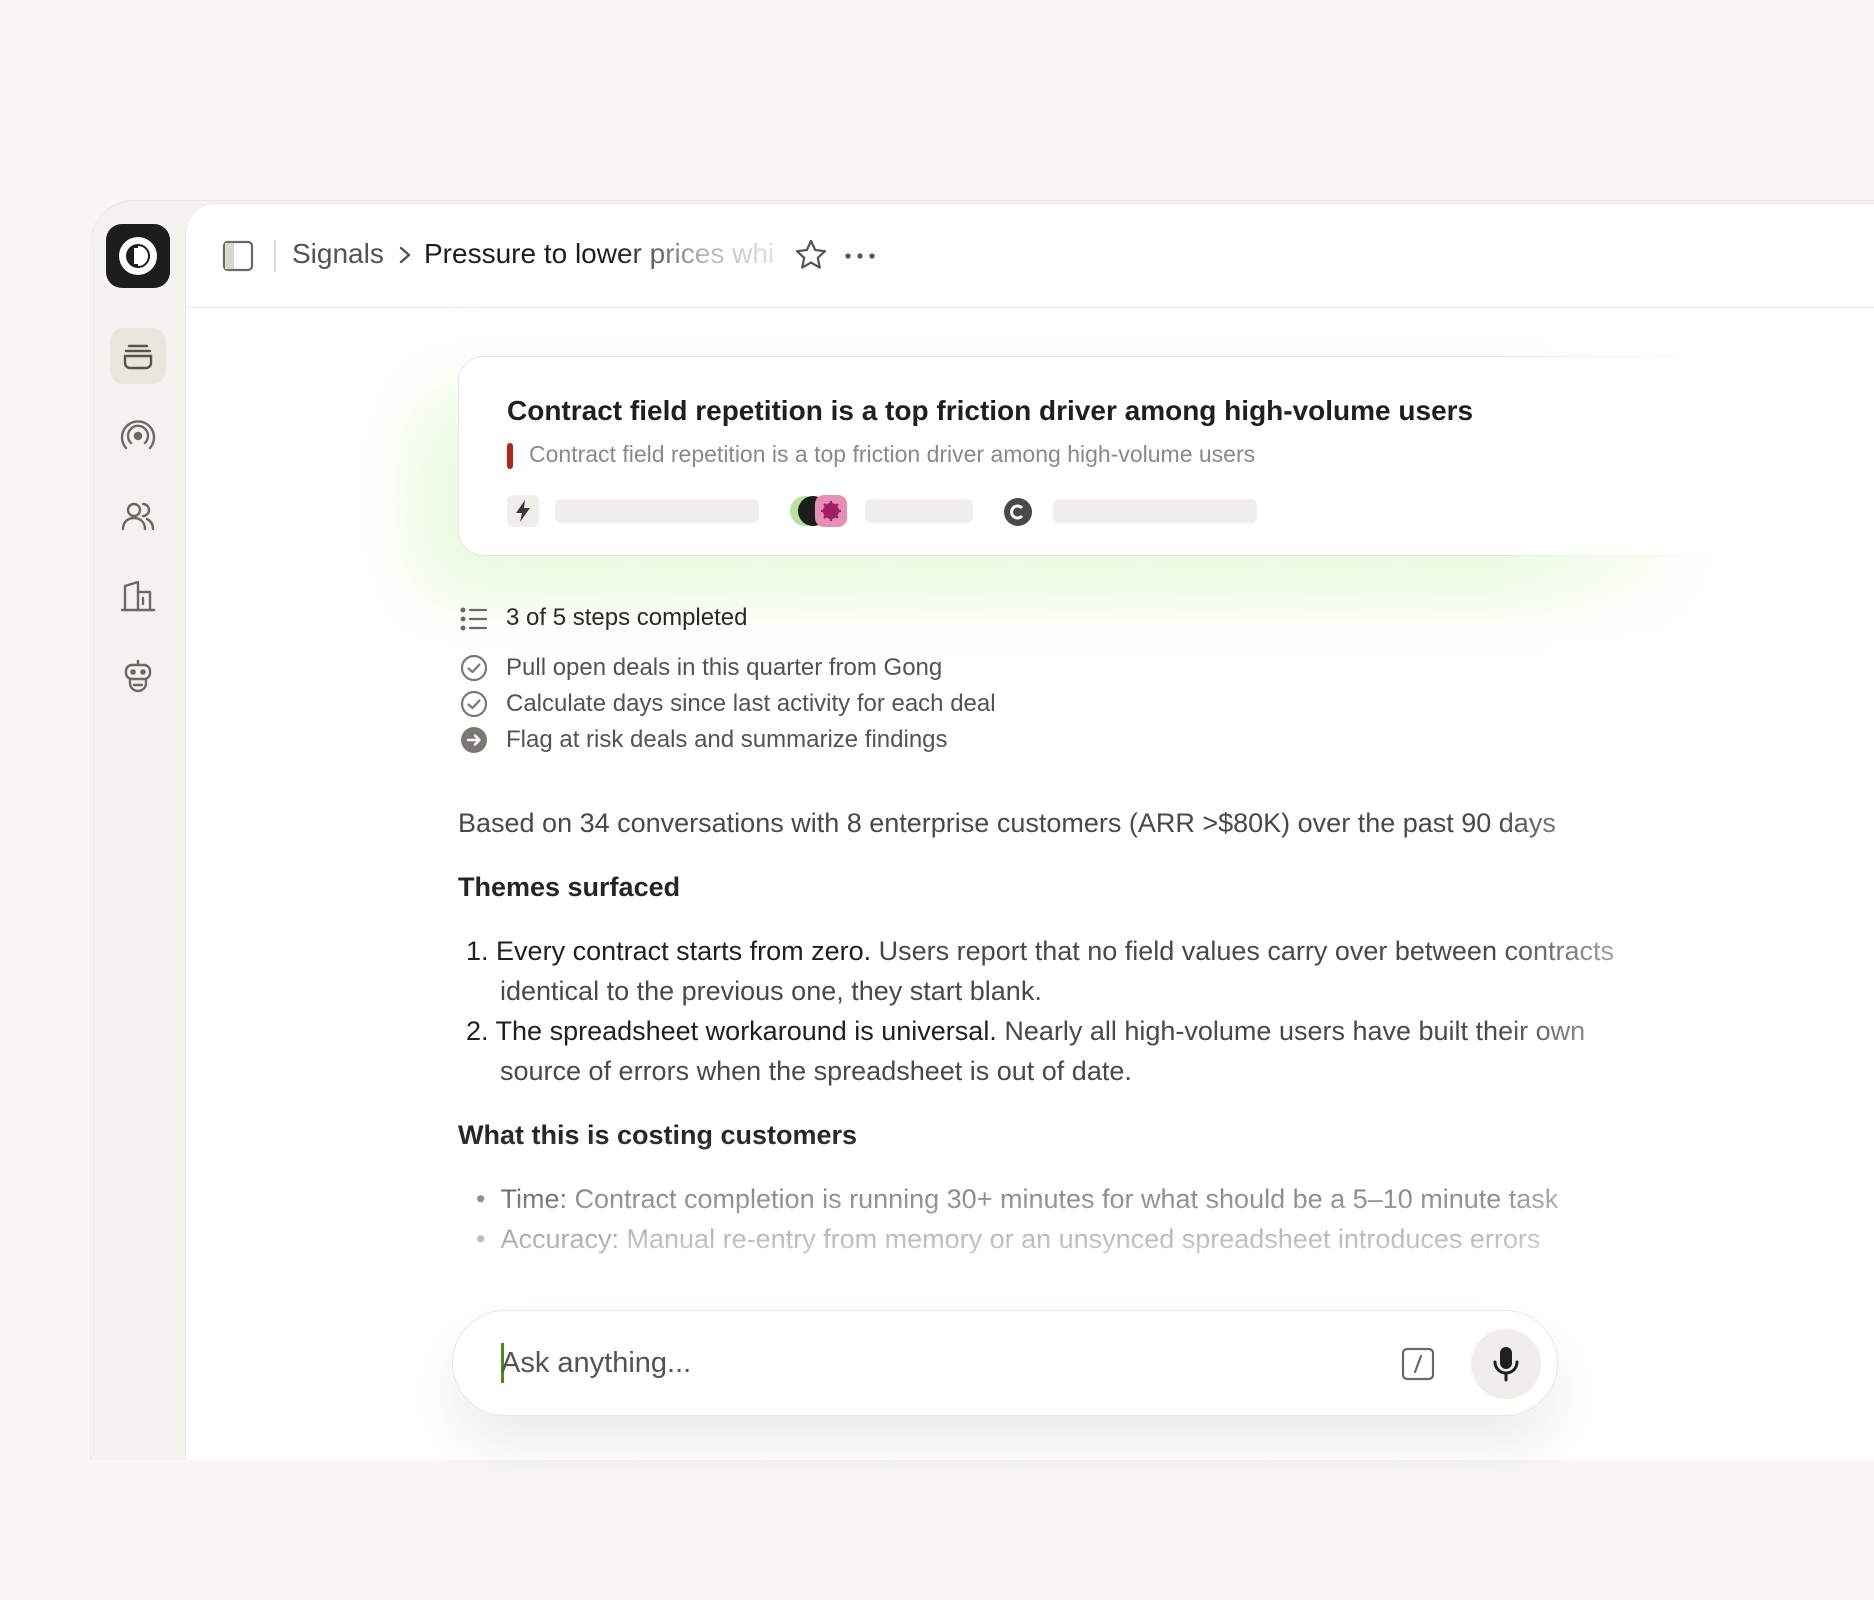 Image resolution: width=1874 pixels, height=1600 pixels. I want to click on slash-command-icon, so click(1418, 1364).